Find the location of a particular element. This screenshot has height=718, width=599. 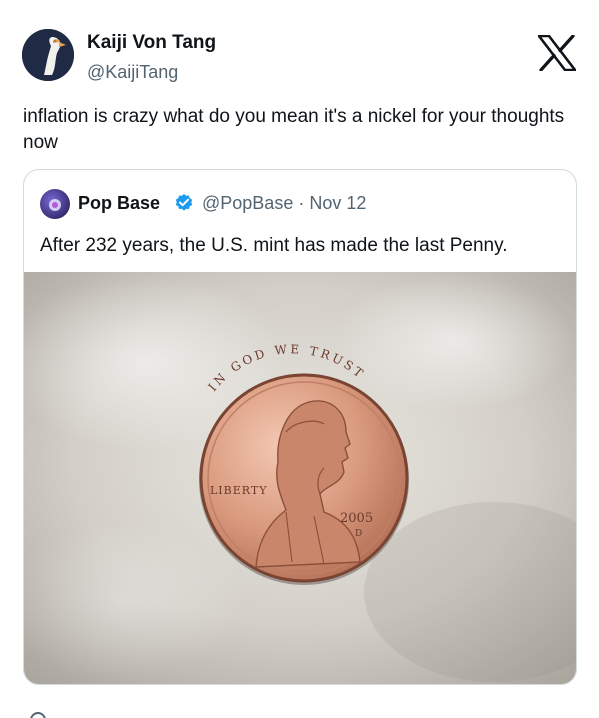

goose-avatar-image is located at coordinates (48, 55).